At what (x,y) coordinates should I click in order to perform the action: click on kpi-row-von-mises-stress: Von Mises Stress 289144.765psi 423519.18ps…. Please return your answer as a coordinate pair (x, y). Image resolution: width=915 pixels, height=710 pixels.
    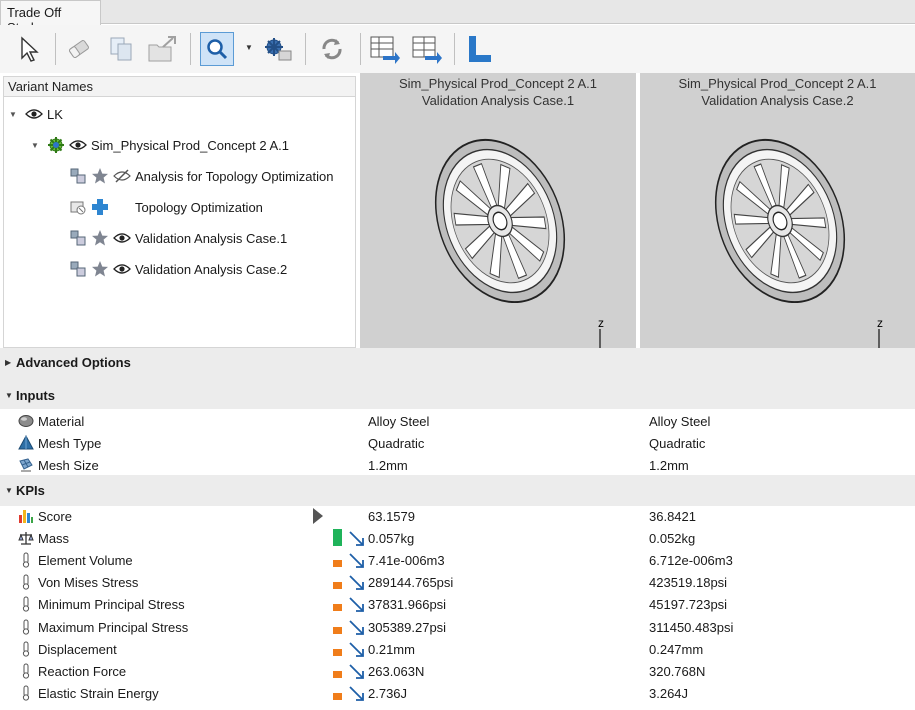
    Looking at the image, I should click on (457, 582).